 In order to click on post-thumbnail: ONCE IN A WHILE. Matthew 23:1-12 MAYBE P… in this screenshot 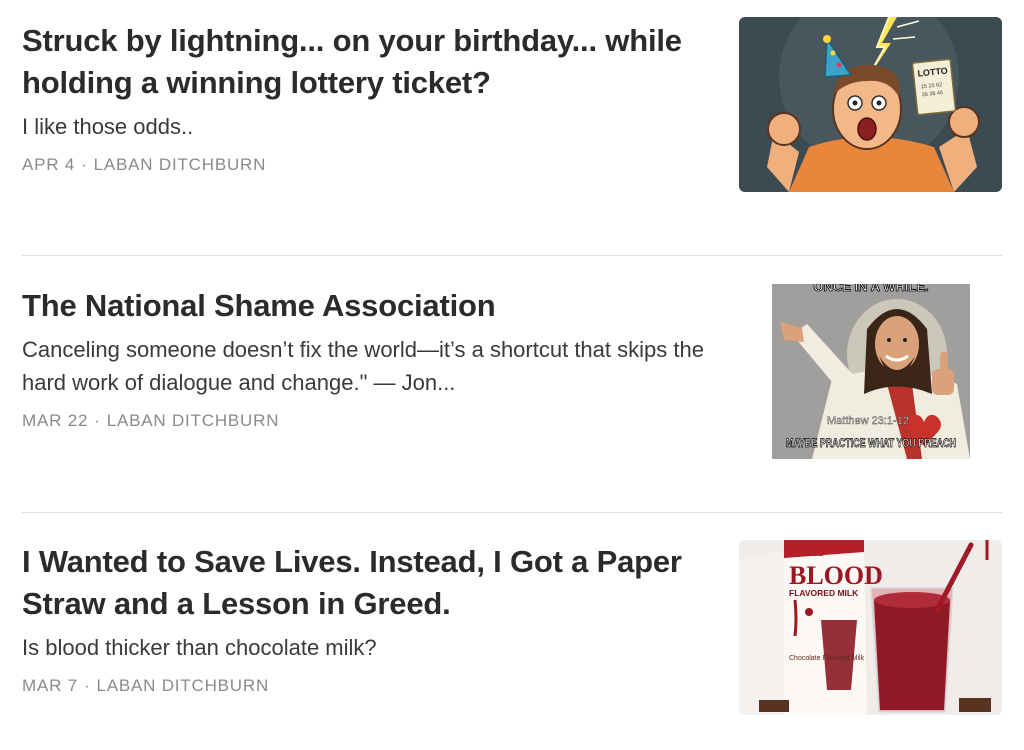, I will do `click(871, 371)`.